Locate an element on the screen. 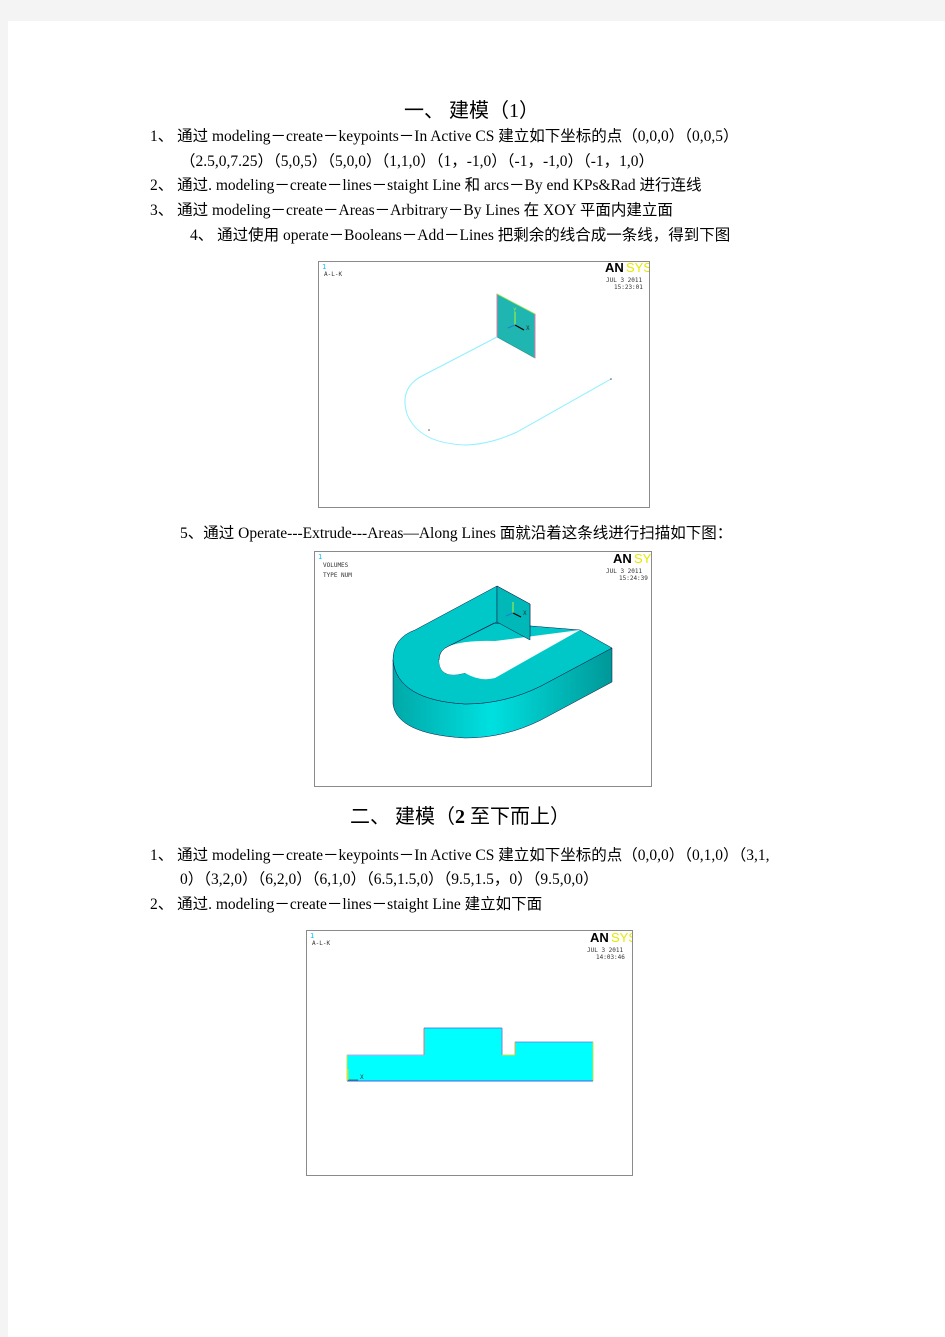 Image resolution: width=945 pixels, height=1337 pixels. heading-suffix: 至下而上） is located at coordinates (517, 817).